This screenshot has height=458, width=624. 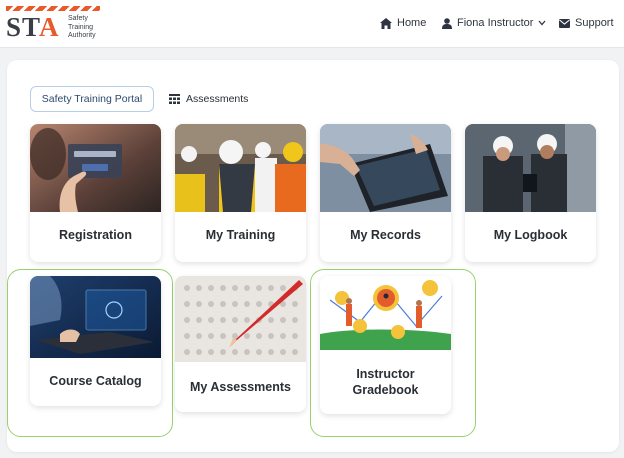 I want to click on logo-tagline: Safety Training Authority, so click(x=82, y=27).